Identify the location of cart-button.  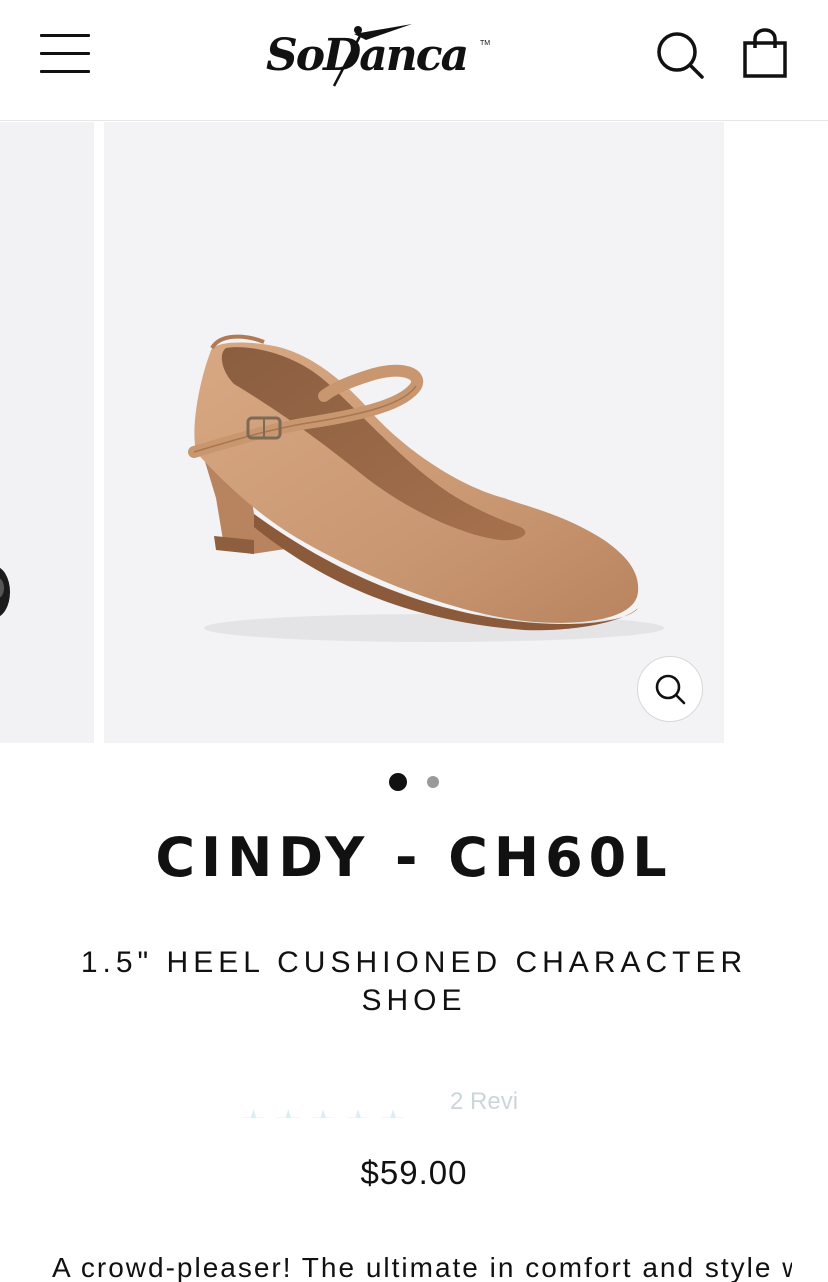
(765, 53).